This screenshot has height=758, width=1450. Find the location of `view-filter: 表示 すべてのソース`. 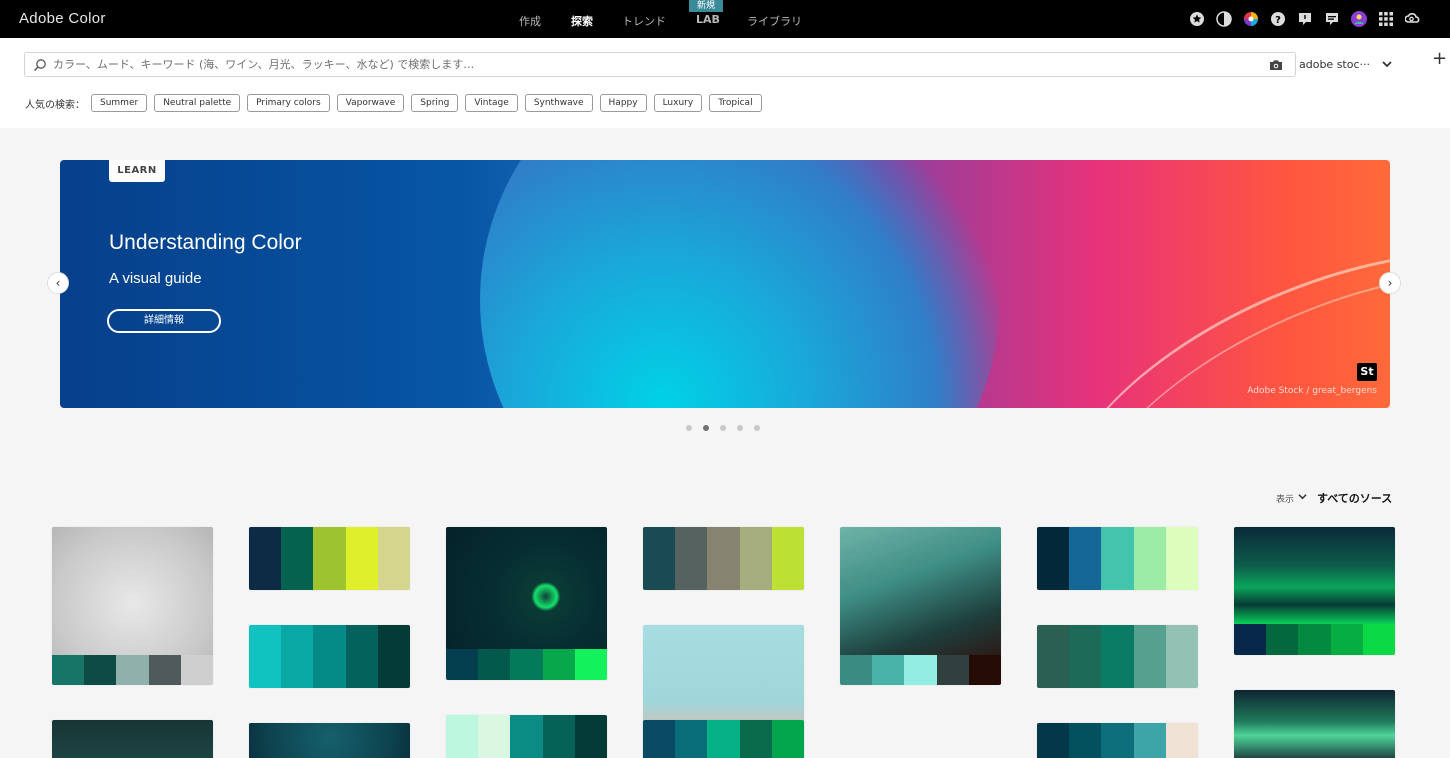

view-filter: 表示 すべてのソース is located at coordinates (1334, 498).